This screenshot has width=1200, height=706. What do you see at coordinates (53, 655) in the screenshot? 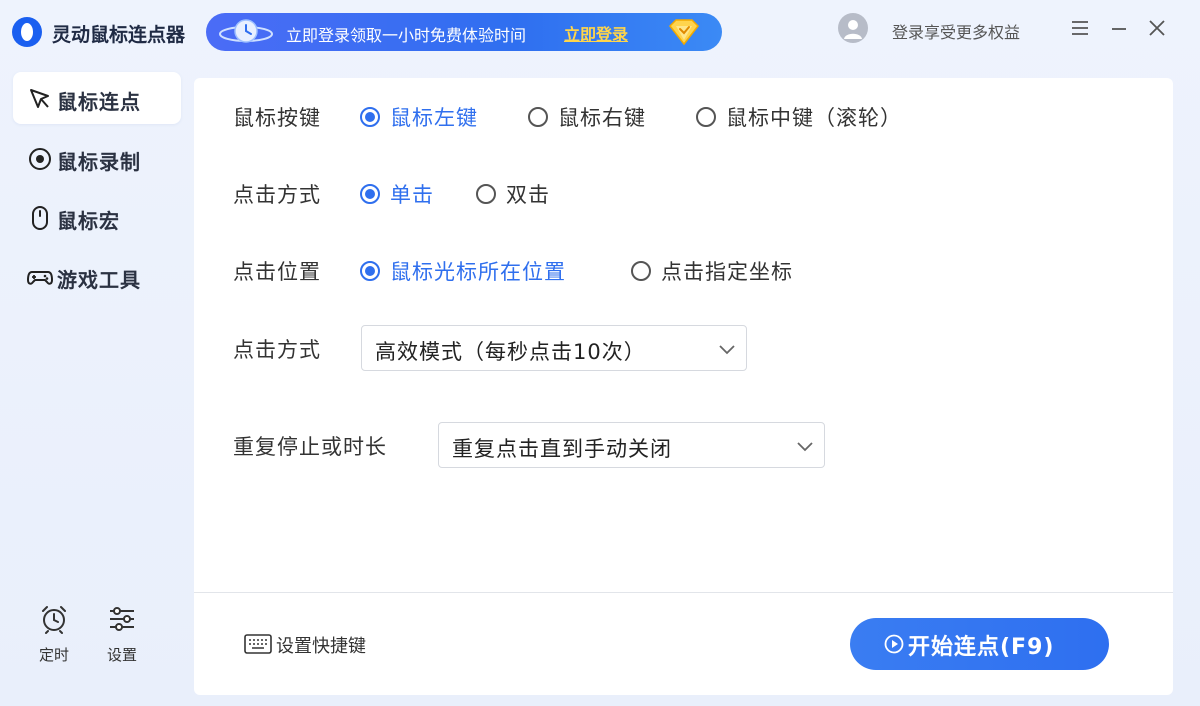
I see `timer-label: 定时` at bounding box center [53, 655].